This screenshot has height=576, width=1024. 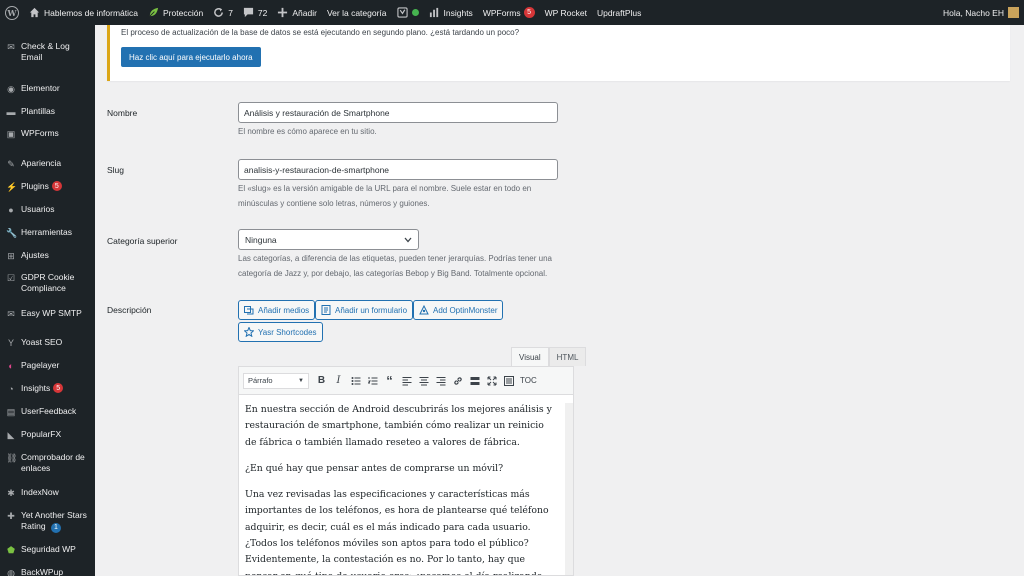 What do you see at coordinates (398, 112) in the screenshot?
I see `name-input: Análisis y restauración de Smartphone` at bounding box center [398, 112].